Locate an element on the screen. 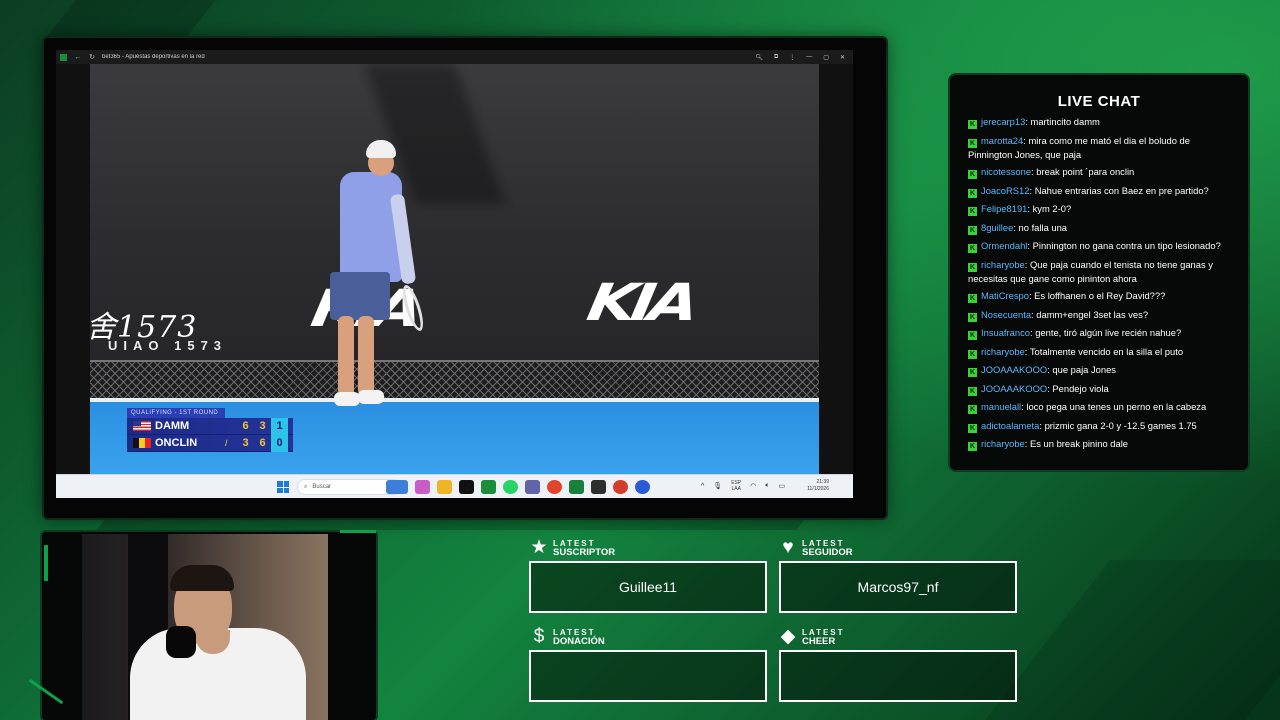  reload-icon: ↻ is located at coordinates (92, 57).